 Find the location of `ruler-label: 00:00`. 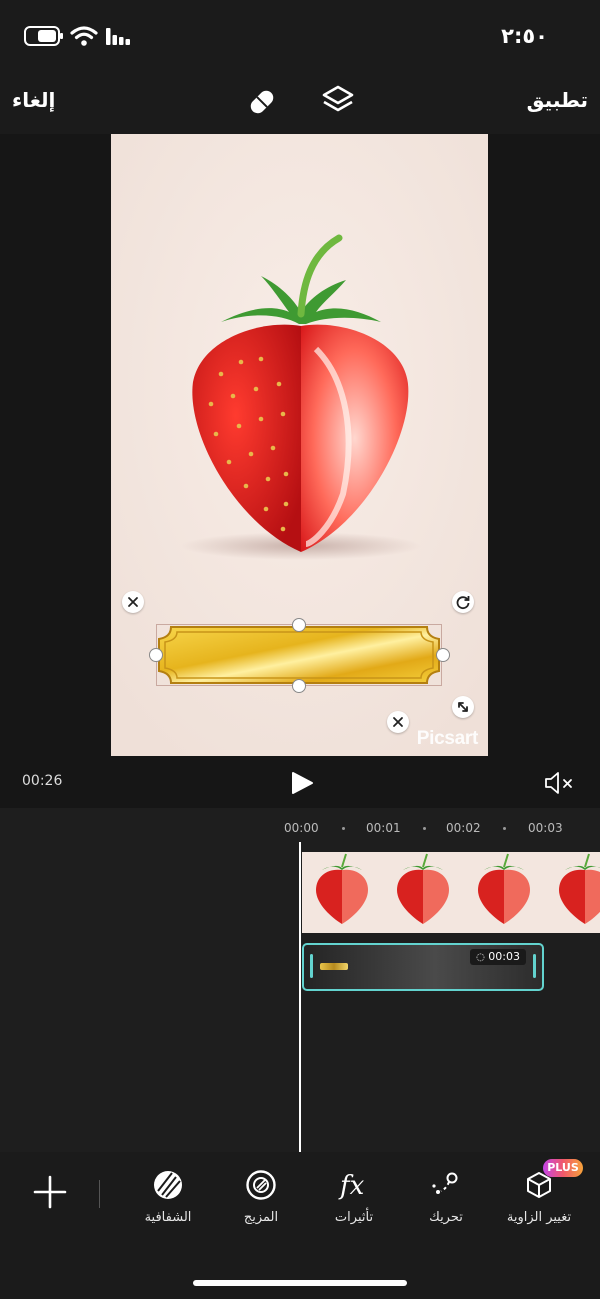

ruler-label: 00:00 is located at coordinates (301, 828).